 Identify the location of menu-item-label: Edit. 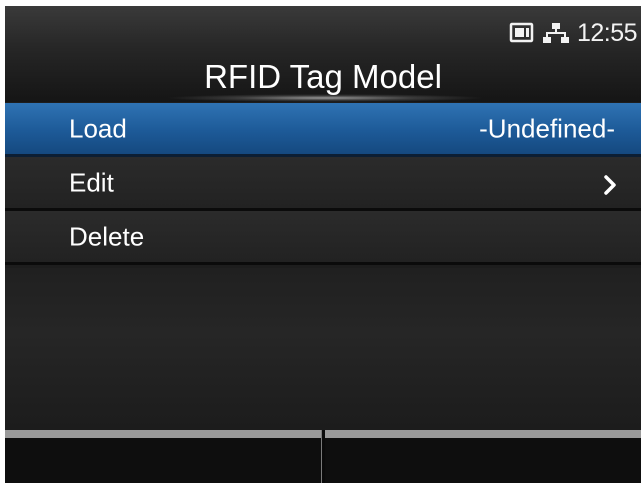
(91, 182).